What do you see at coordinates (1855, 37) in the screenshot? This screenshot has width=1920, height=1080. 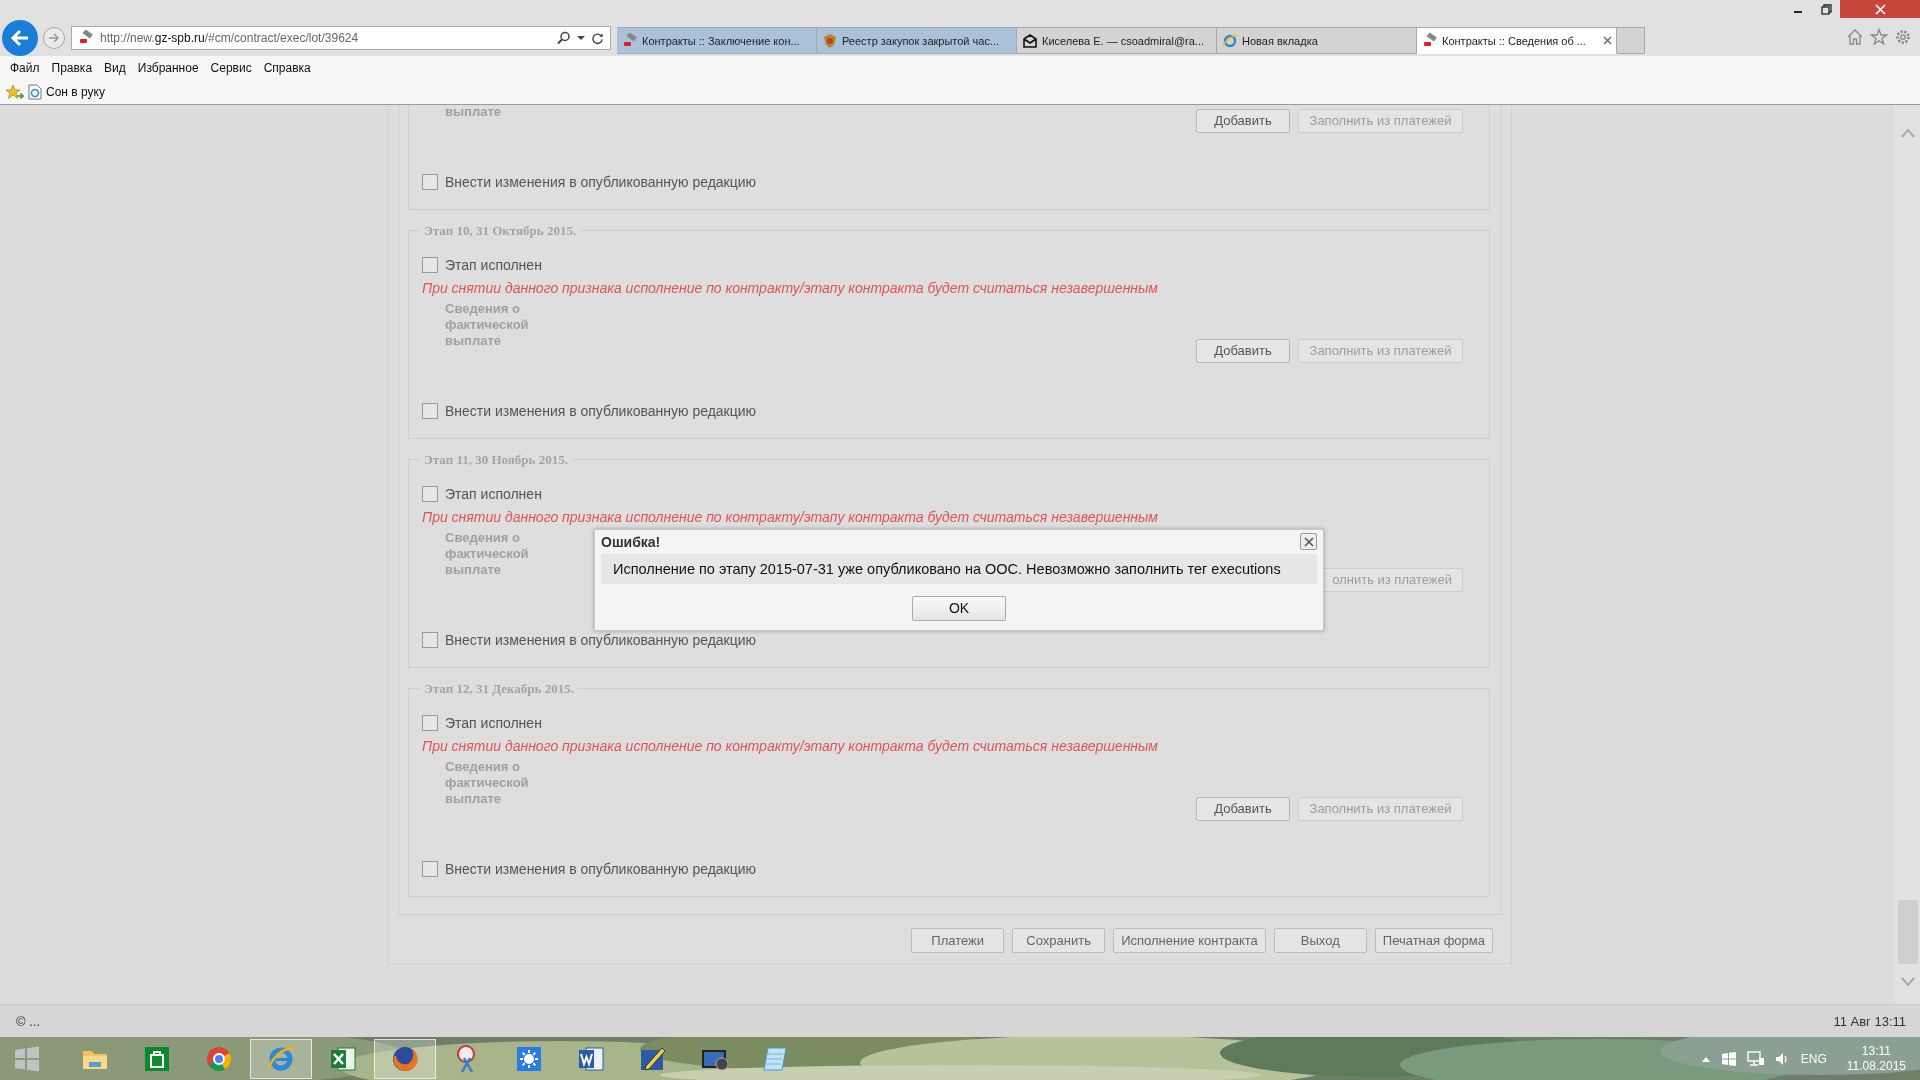 I see `home-icon` at bounding box center [1855, 37].